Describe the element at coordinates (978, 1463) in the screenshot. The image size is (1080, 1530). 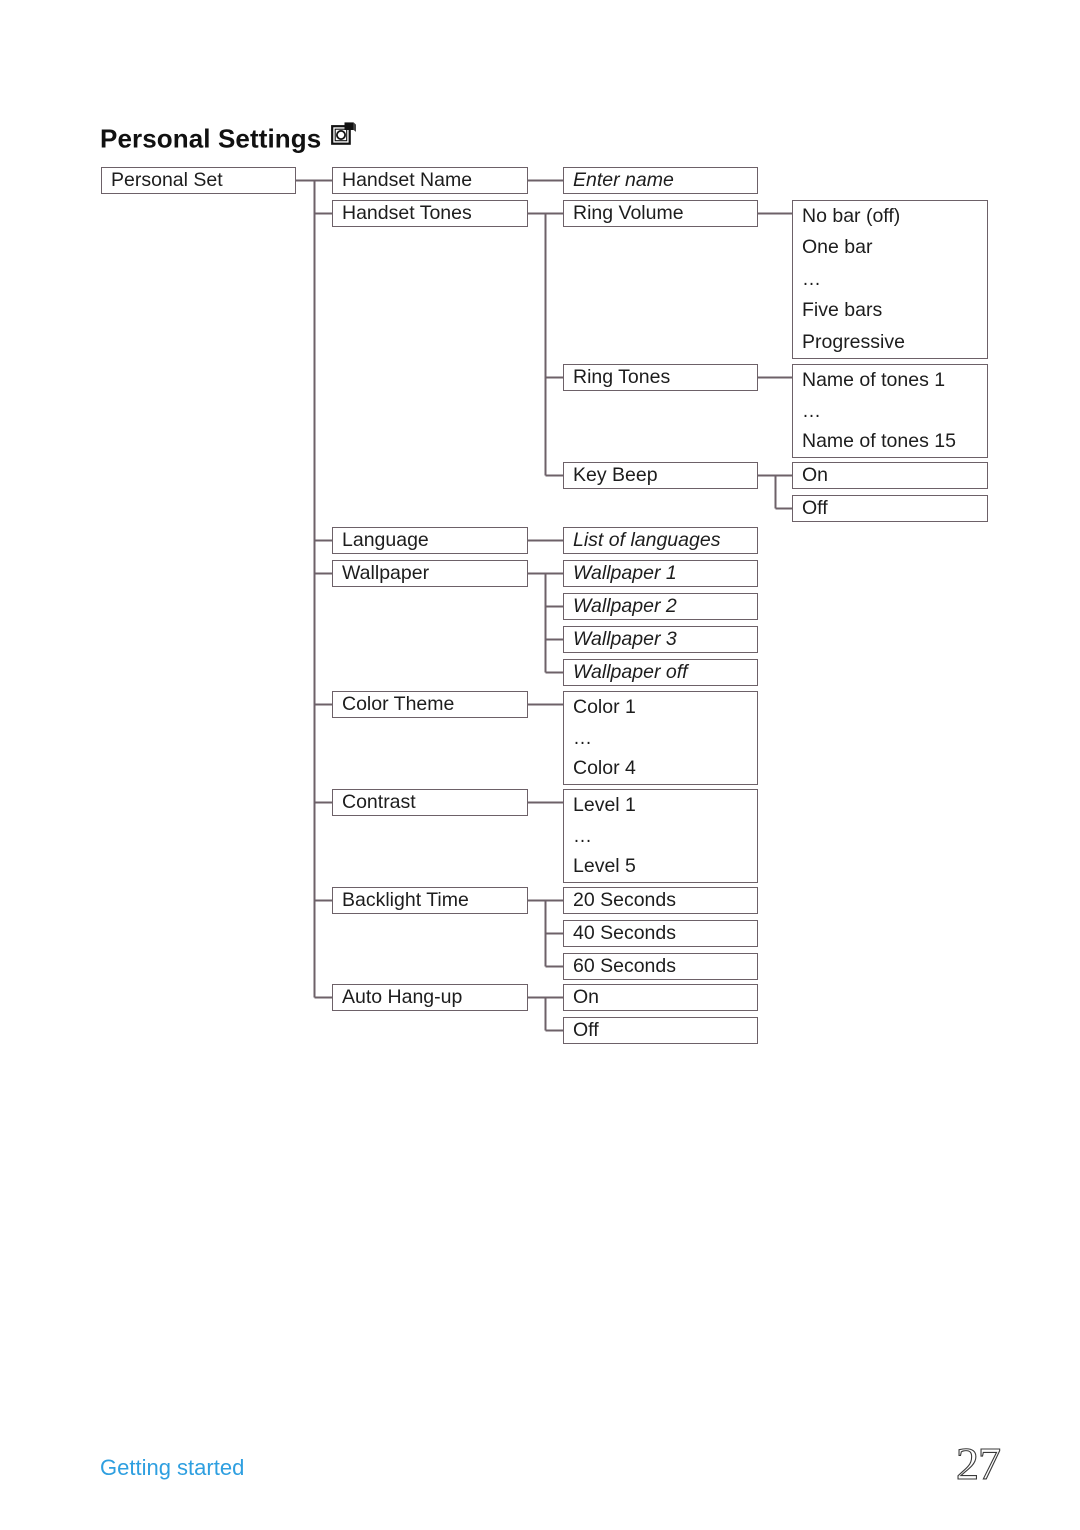
I see `page-number: 27` at that location.